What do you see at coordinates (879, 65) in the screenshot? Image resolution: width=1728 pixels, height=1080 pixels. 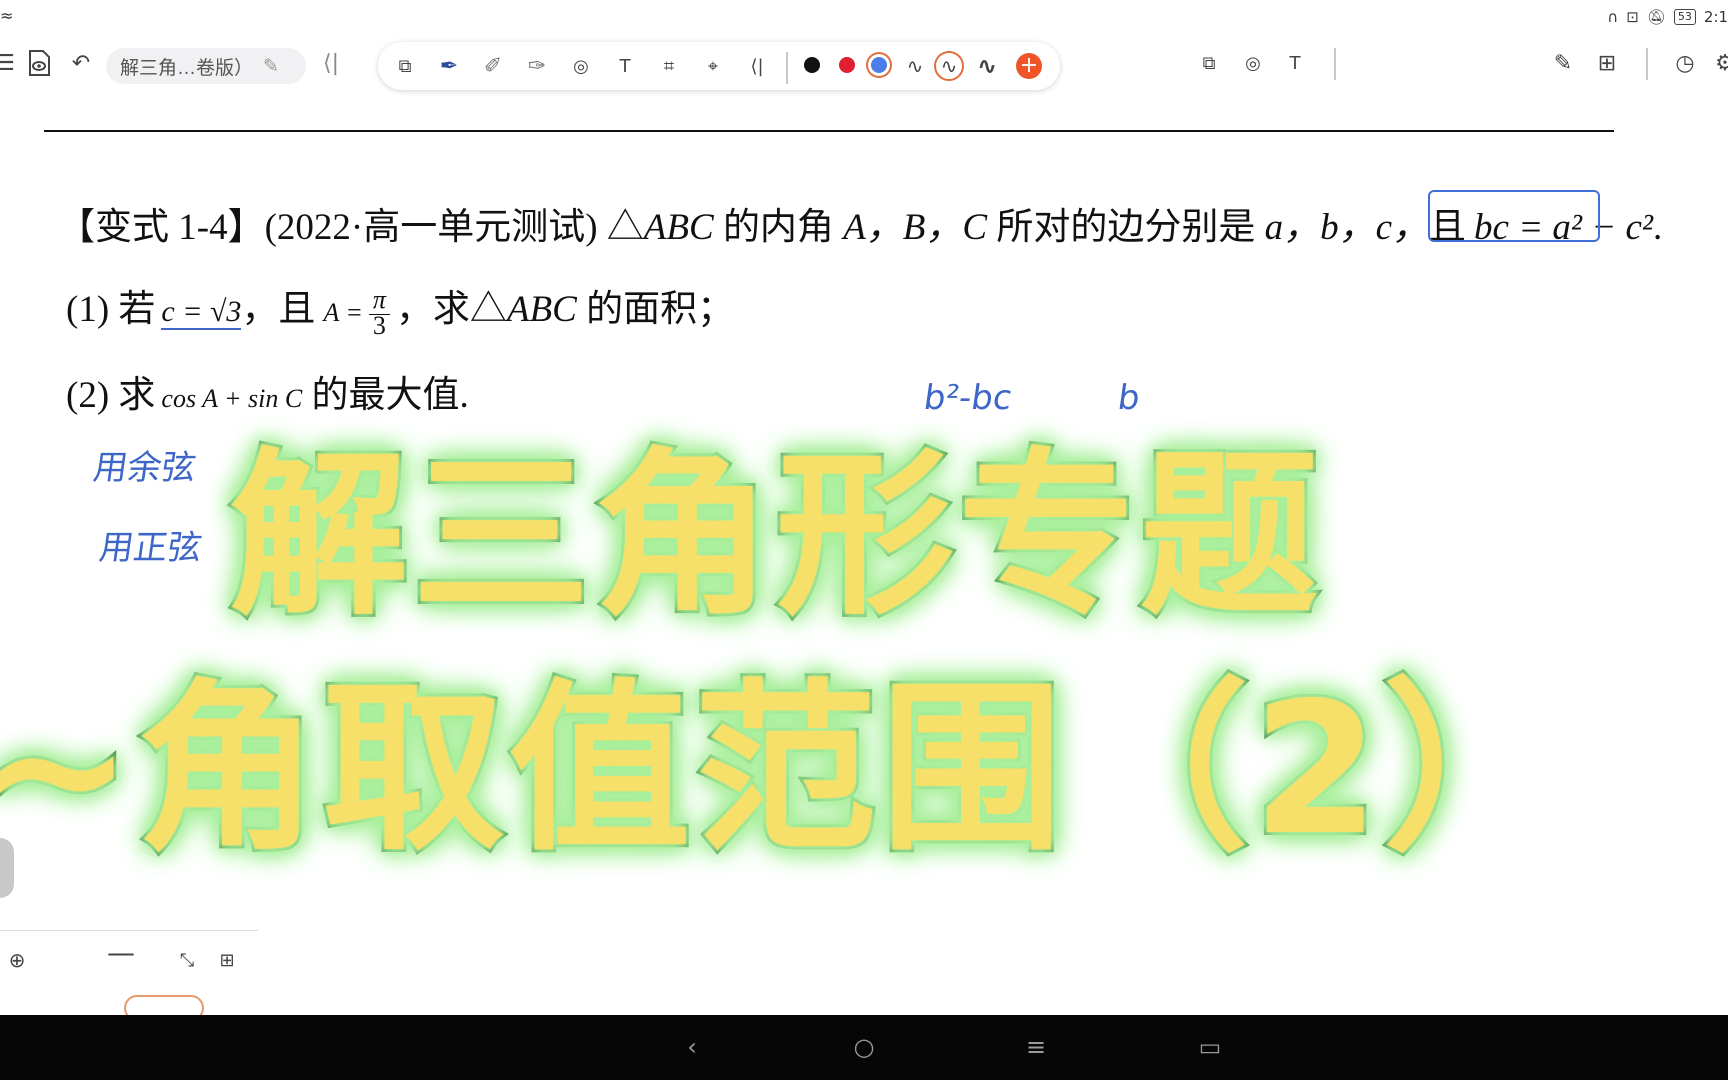 I see `color-blue-swatch` at bounding box center [879, 65].